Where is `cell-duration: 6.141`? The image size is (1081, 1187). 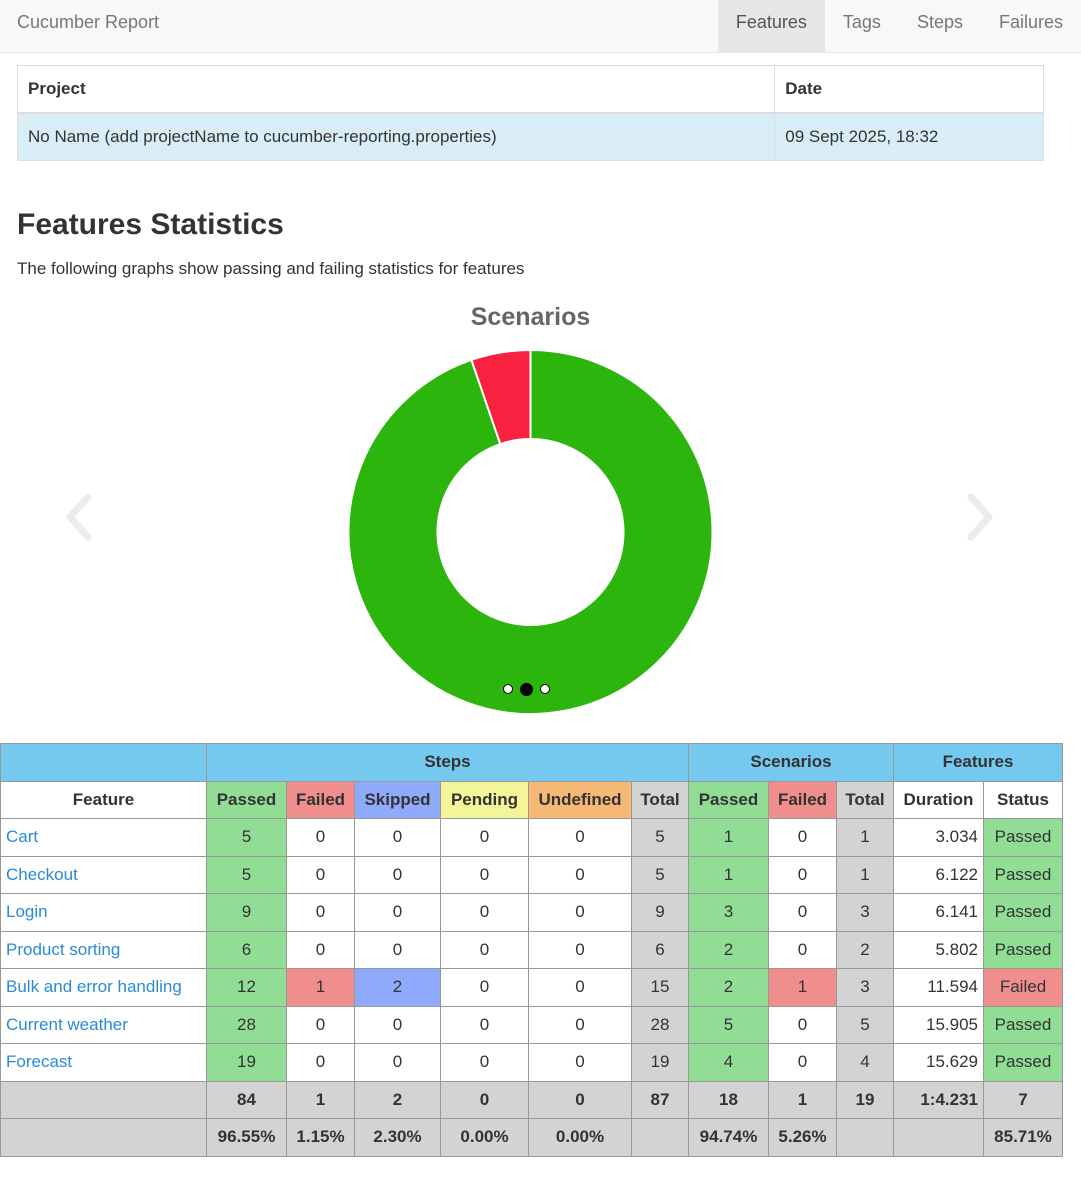
cell-duration: 6.141 is located at coordinates (938, 912).